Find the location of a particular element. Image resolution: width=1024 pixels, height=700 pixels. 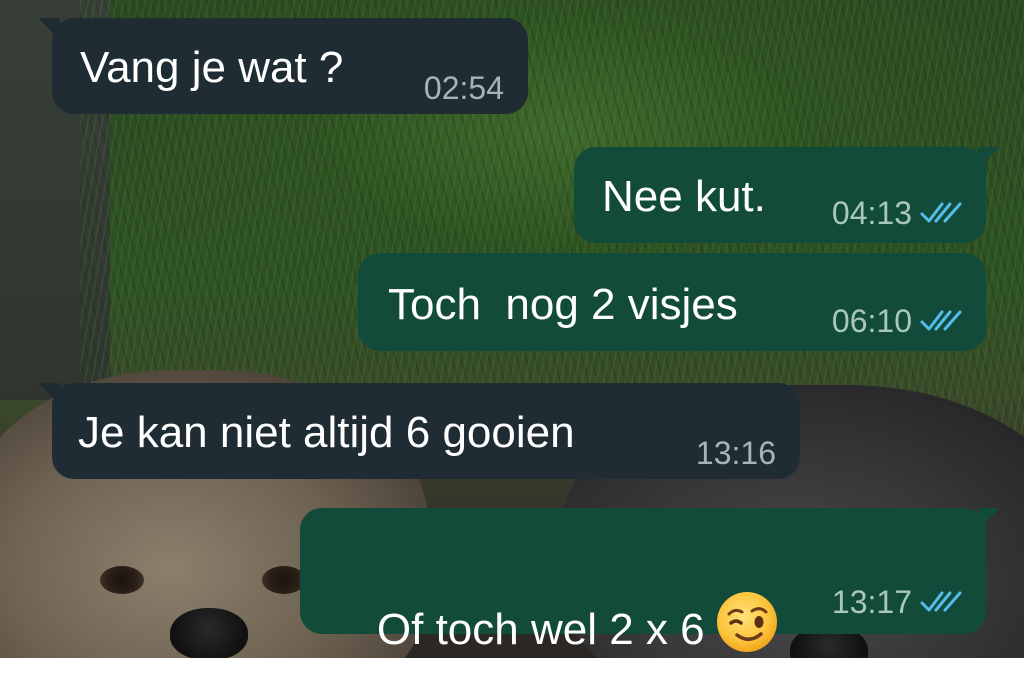

message-text: Nee kut. is located at coordinates (684, 196).